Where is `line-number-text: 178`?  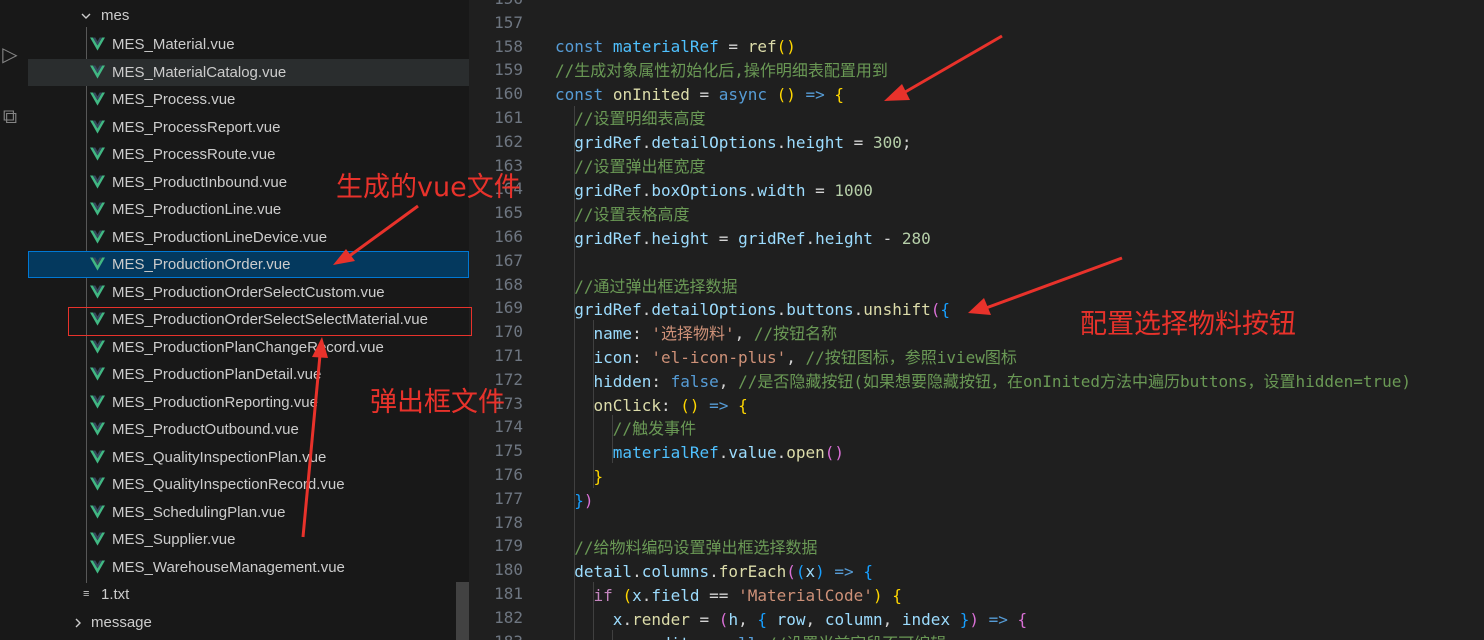 line-number-text: 178 is located at coordinates (508, 522).